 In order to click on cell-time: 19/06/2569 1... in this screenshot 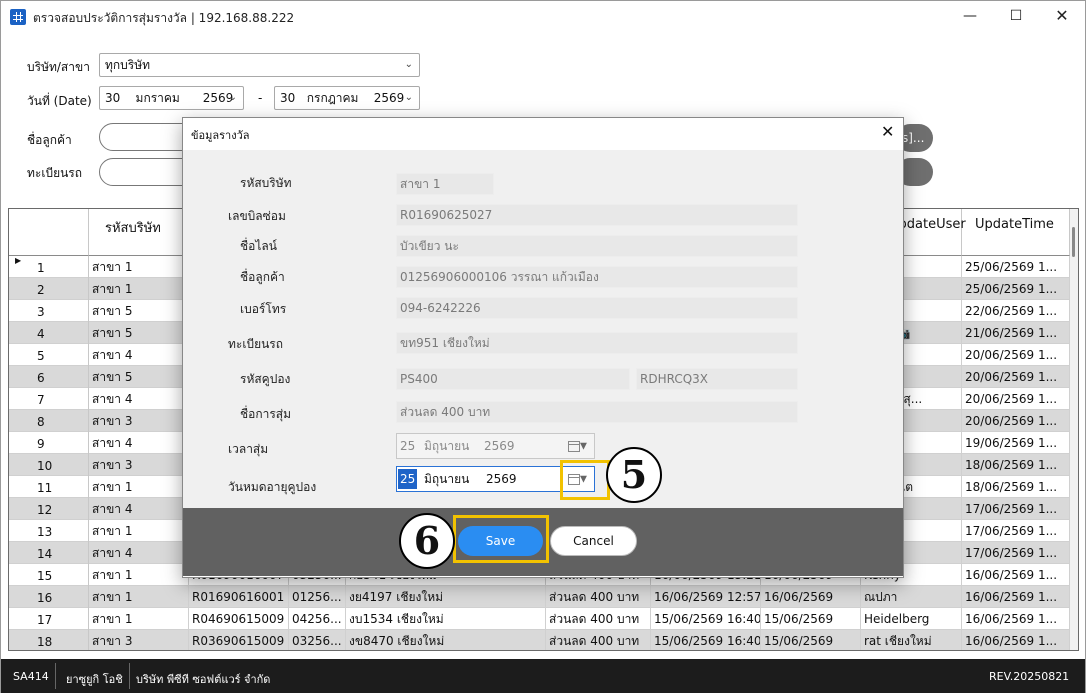, I will do `click(1016, 443)`.